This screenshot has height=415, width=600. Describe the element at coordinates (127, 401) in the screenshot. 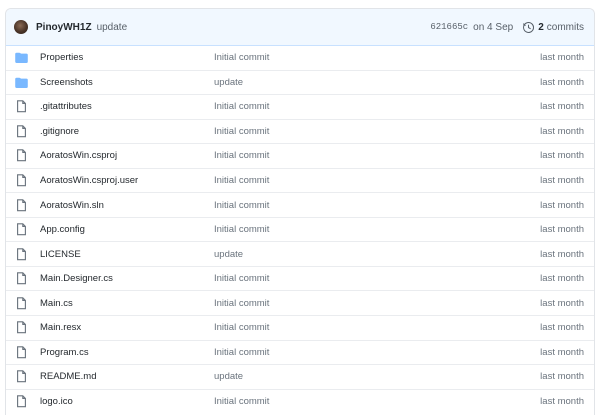

I see `file-name-link: logo.ico` at that location.